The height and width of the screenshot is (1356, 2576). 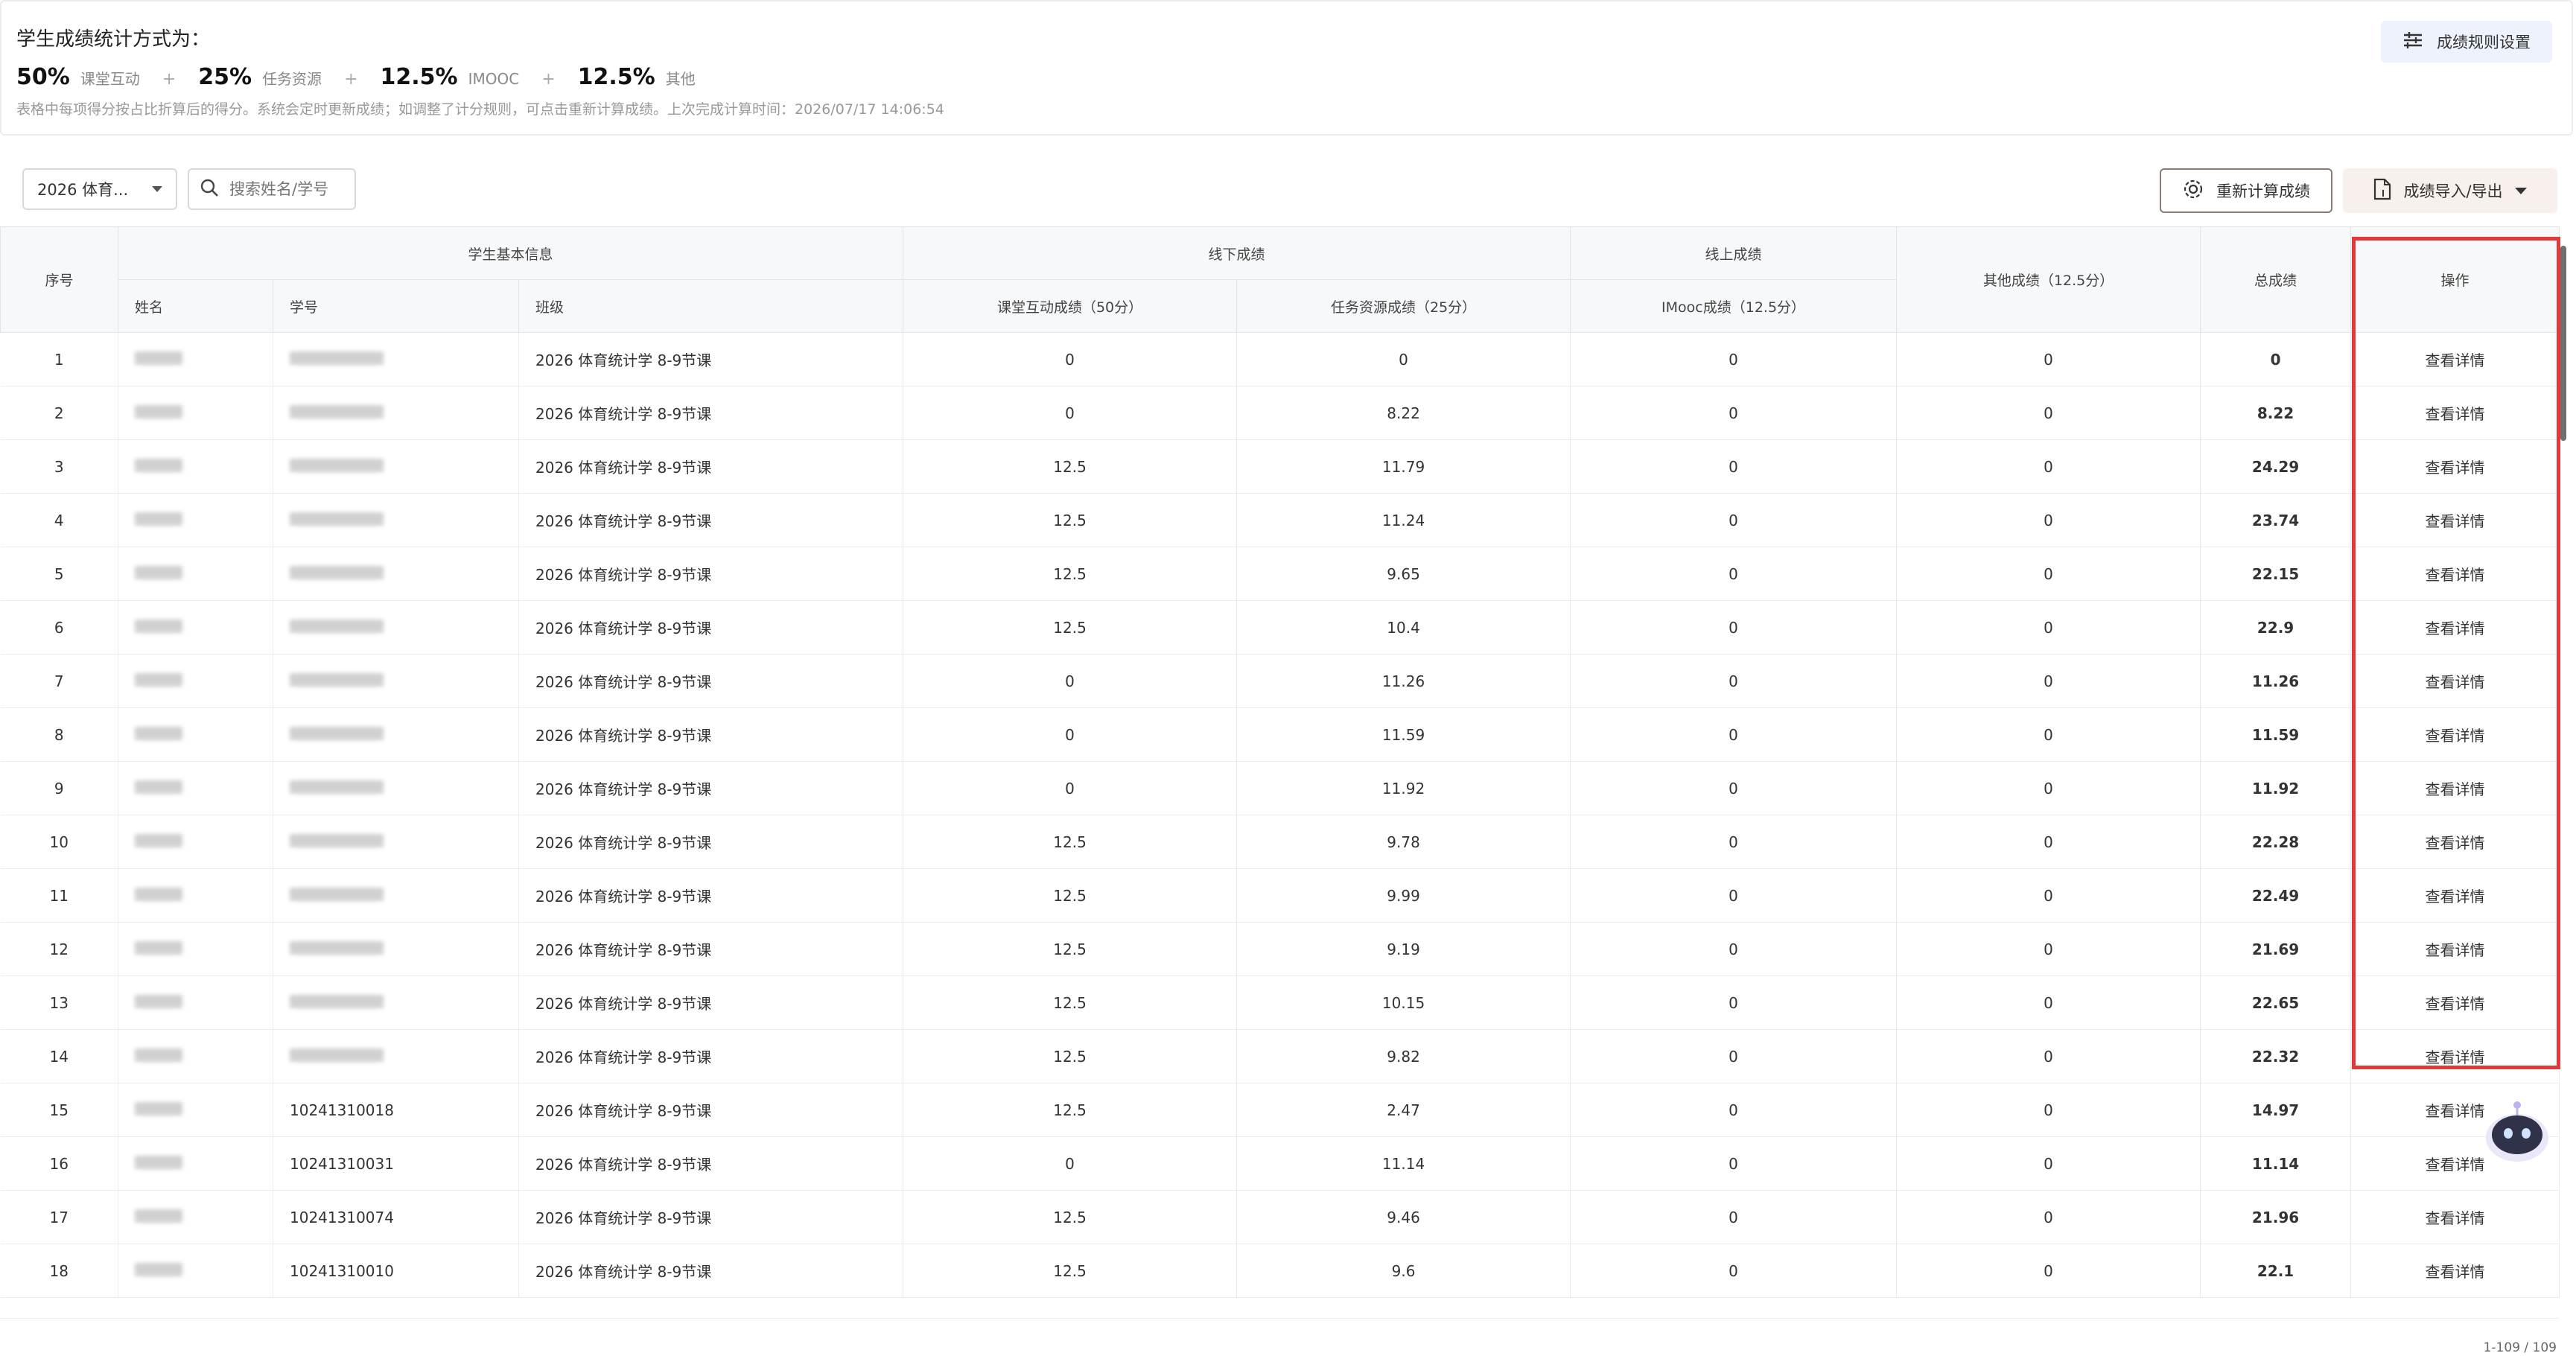 I want to click on header-offline: 线下成绩, so click(x=1237, y=253).